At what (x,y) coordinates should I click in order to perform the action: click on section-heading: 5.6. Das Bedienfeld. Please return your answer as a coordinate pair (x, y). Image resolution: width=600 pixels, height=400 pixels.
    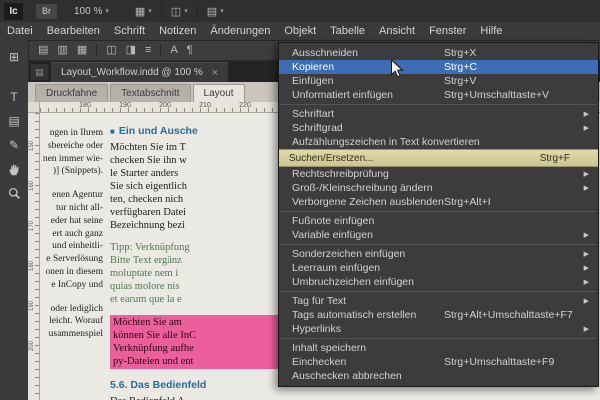
    Looking at the image, I should click on (198, 385).